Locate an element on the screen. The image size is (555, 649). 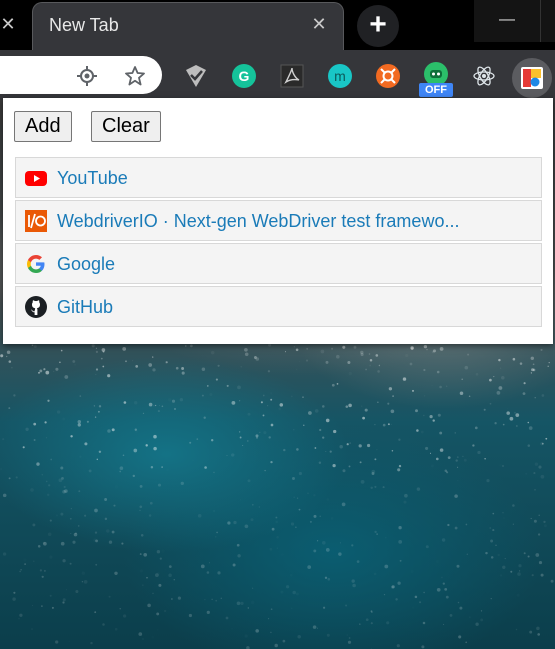
clear-button: Clear is located at coordinates (126, 126).